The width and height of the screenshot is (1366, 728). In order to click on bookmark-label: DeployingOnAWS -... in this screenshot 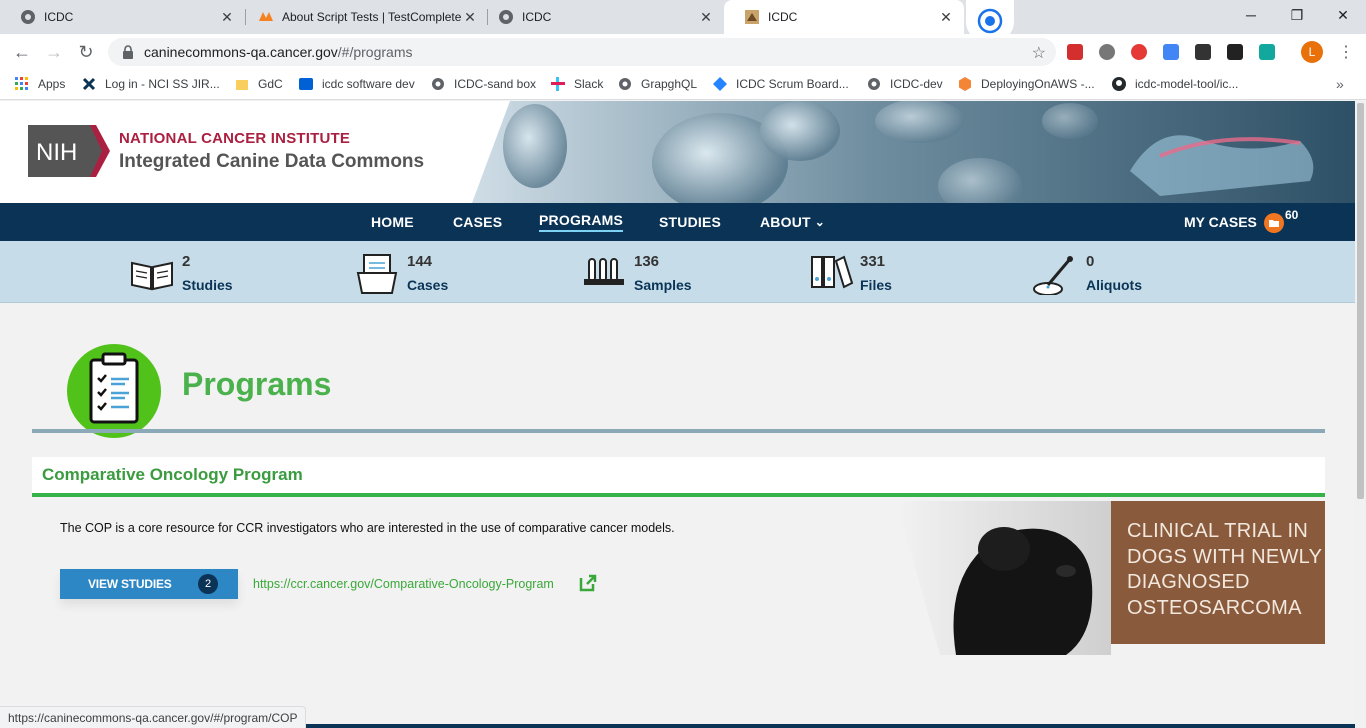, I will do `click(1038, 84)`.